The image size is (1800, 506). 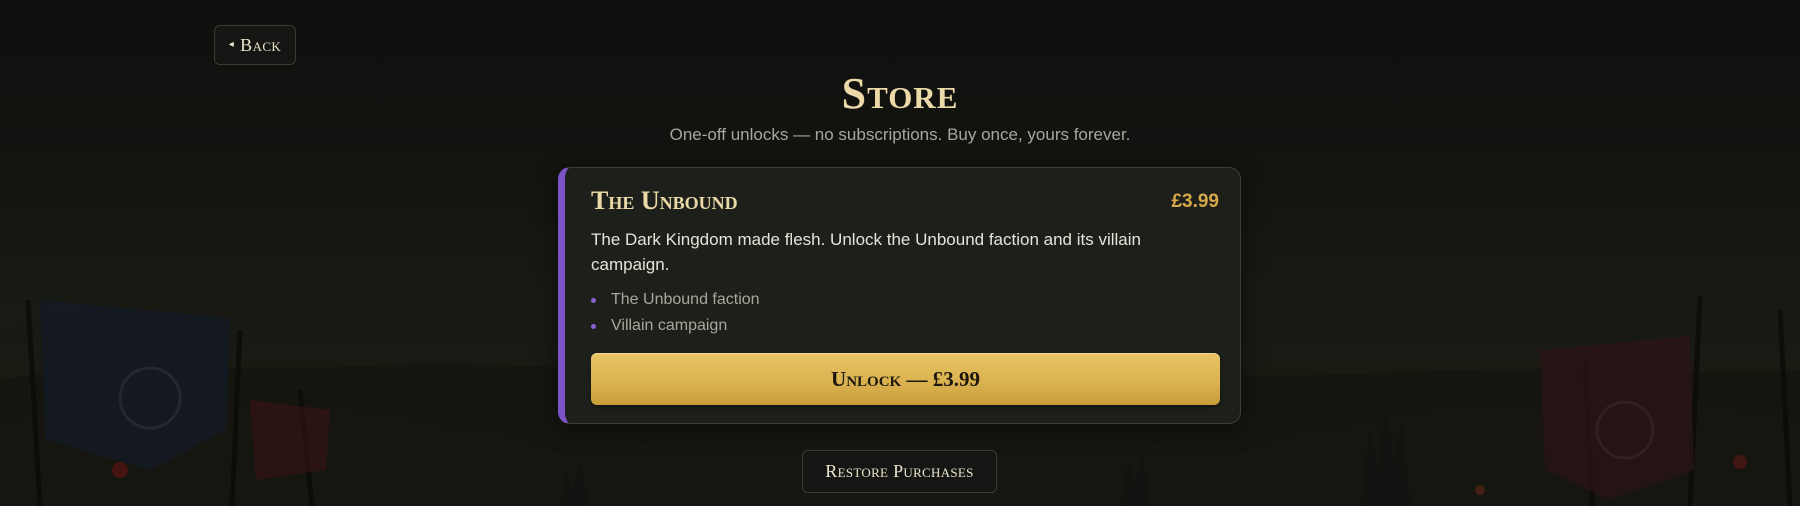 I want to click on unlock-button: Unlock — £3.99, so click(x=905, y=379).